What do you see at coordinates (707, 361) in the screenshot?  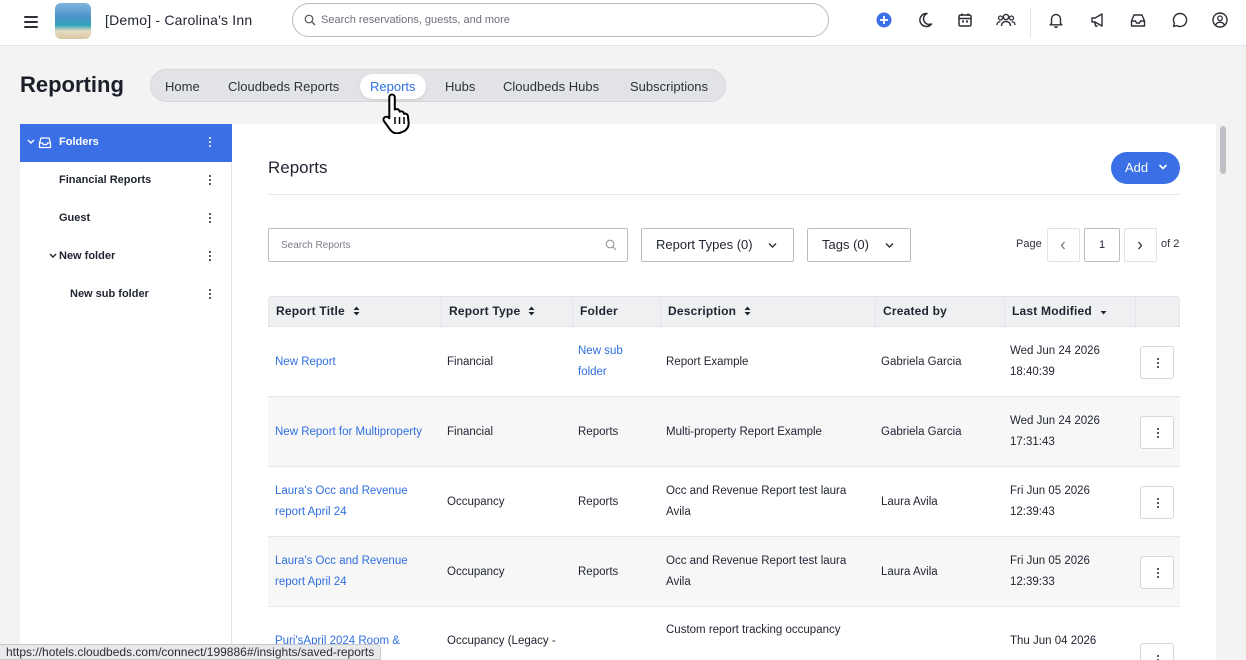 I see `report-description: Report Example` at bounding box center [707, 361].